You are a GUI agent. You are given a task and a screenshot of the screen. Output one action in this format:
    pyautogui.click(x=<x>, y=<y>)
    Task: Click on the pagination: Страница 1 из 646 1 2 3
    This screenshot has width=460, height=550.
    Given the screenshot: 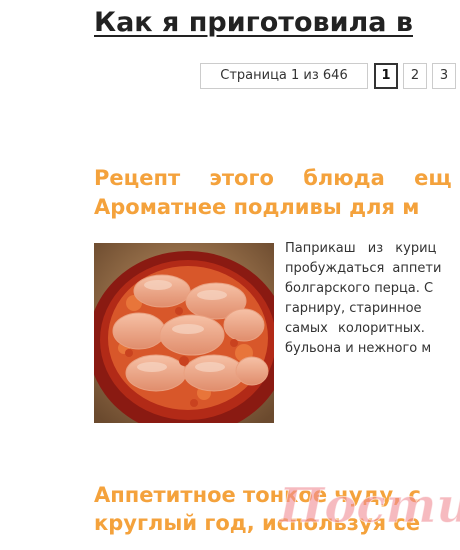 What is the action you would take?
    pyautogui.click(x=330, y=76)
    